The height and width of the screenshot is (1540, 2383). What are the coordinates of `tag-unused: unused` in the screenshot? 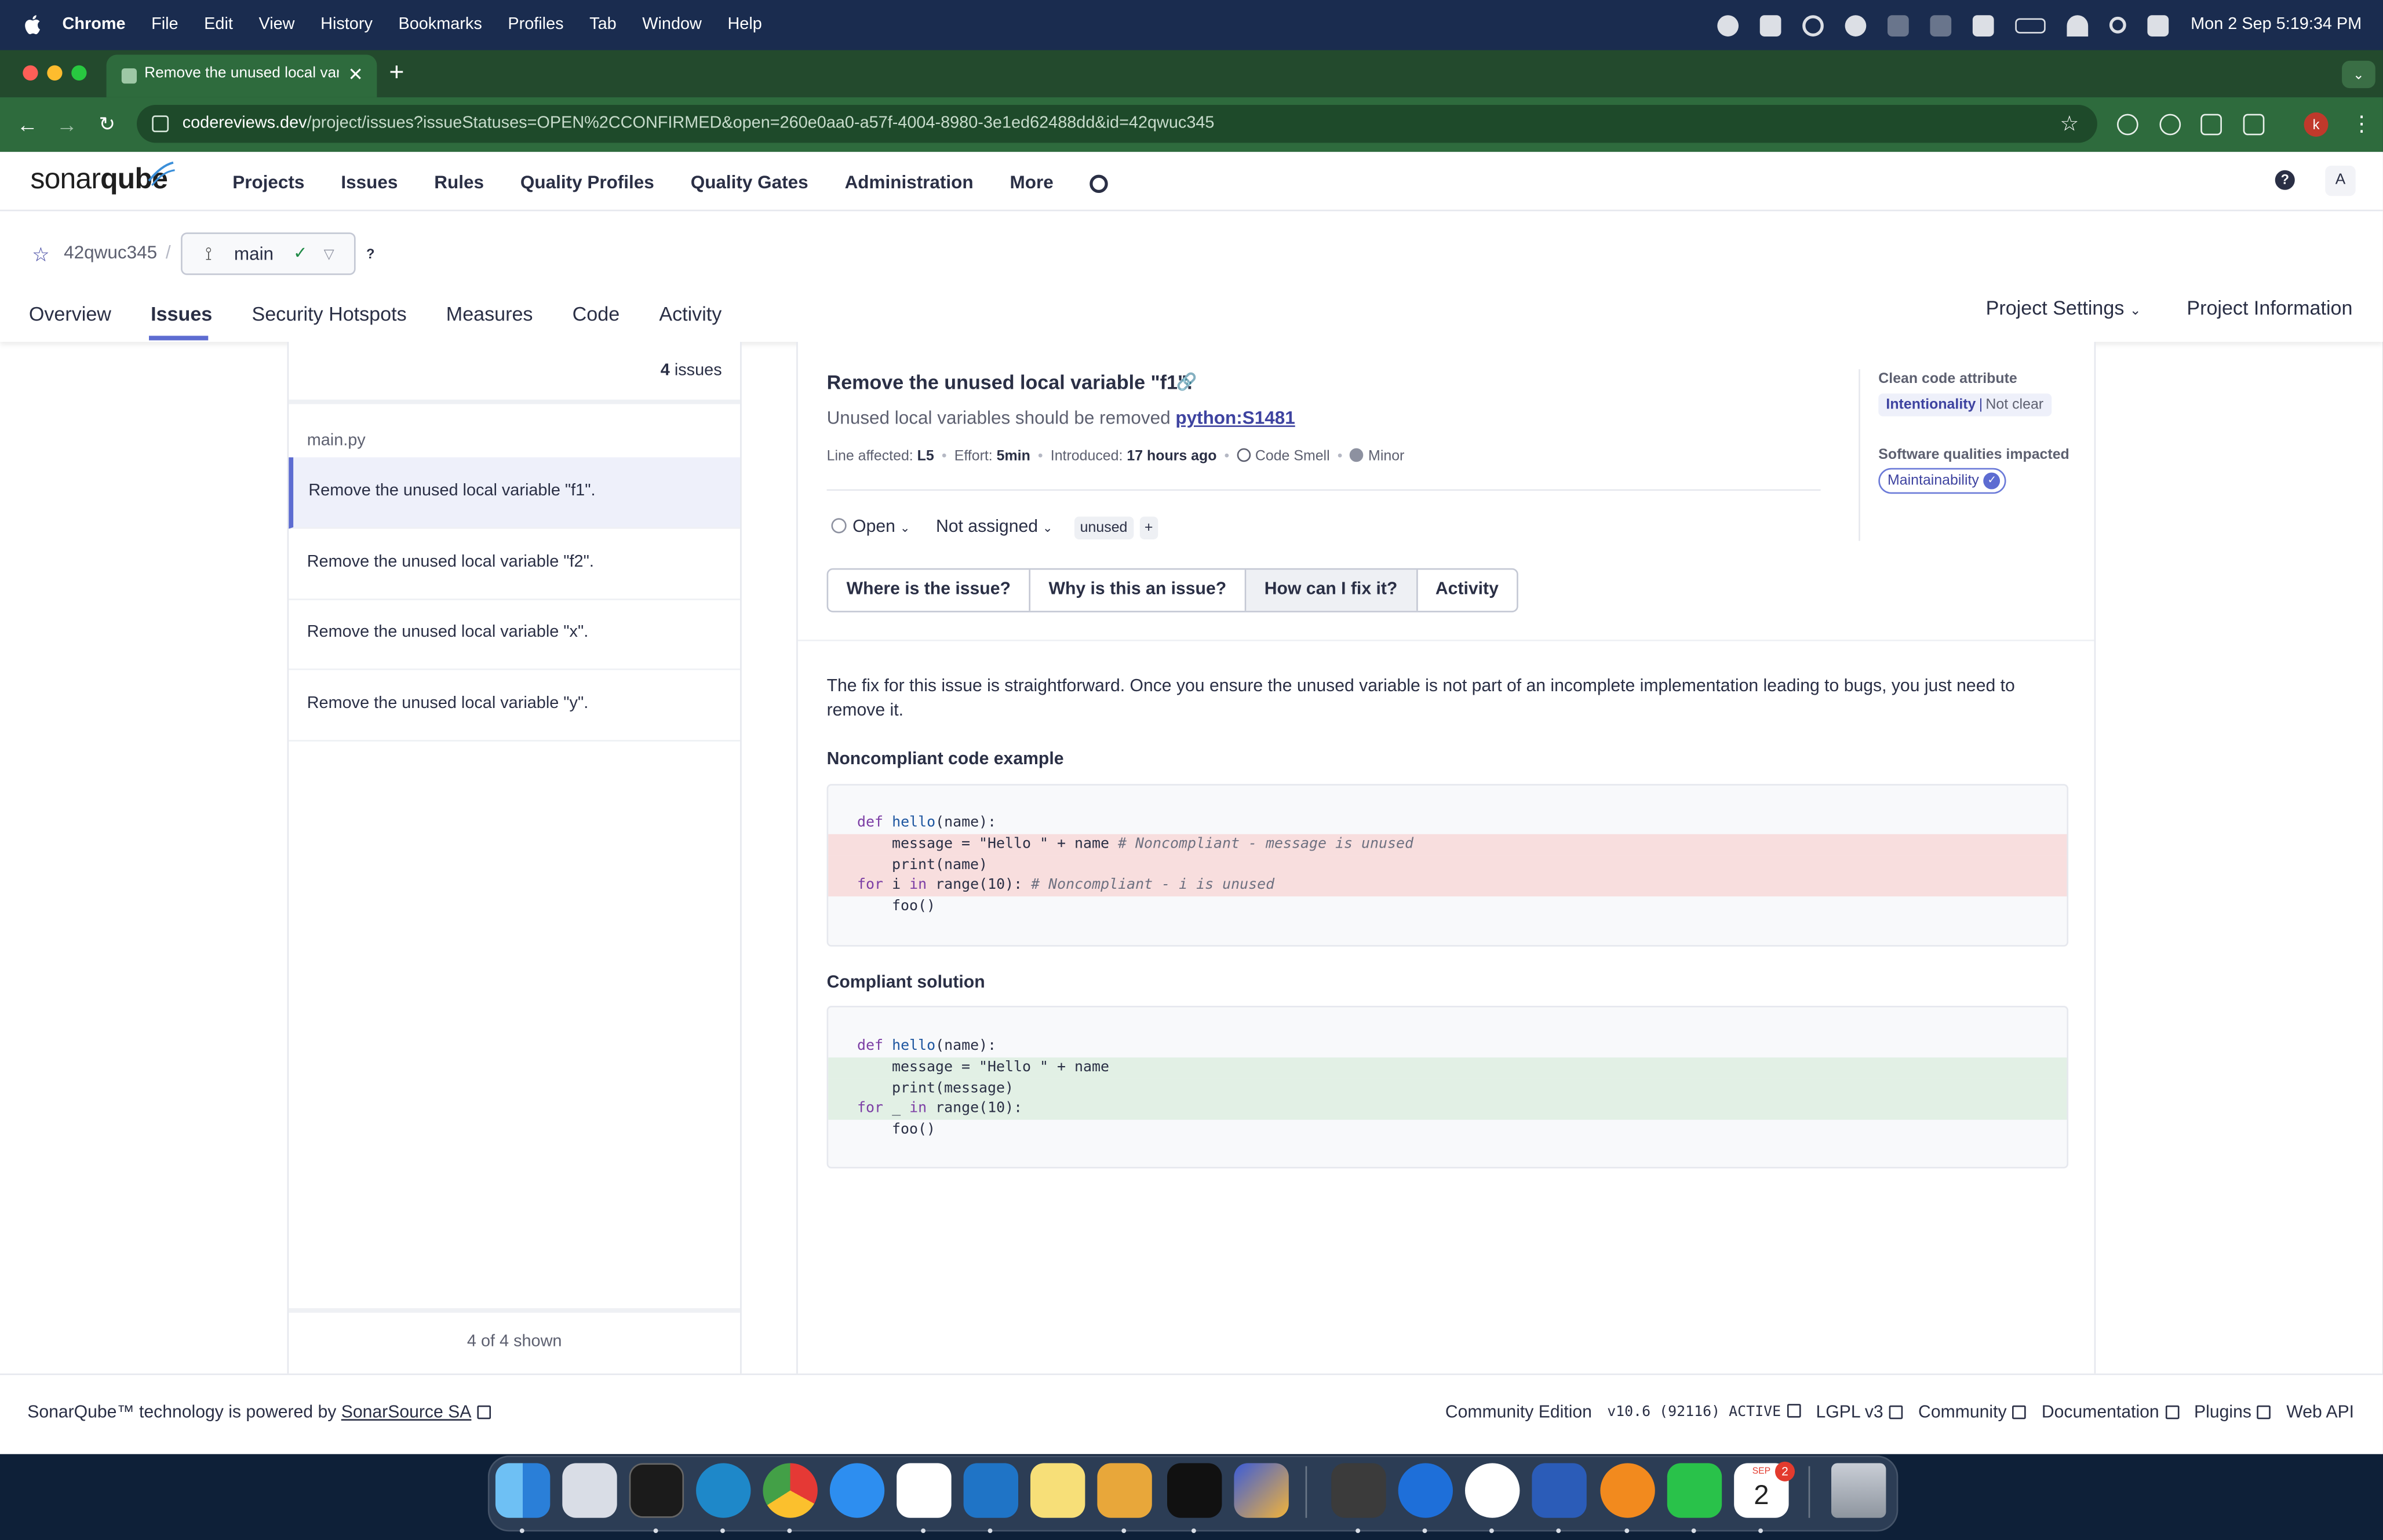 It's located at (1104, 527).